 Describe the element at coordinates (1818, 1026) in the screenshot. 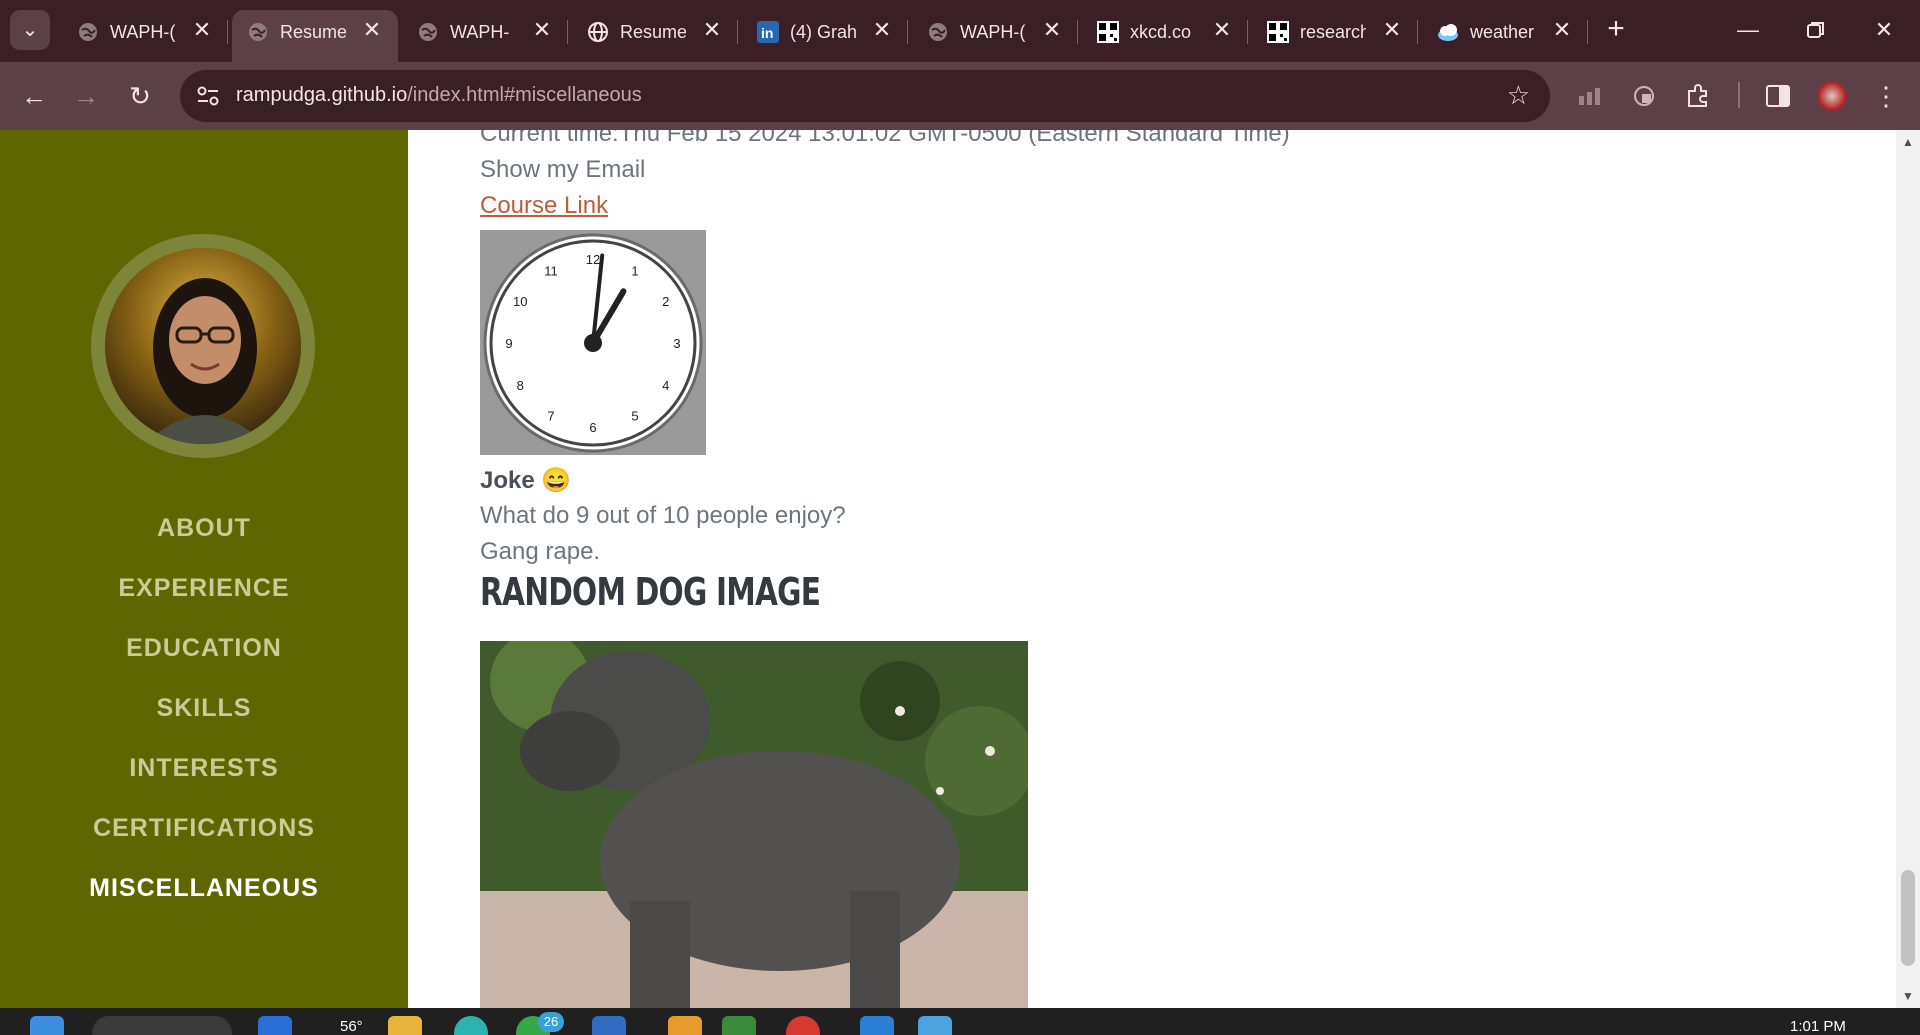

I see `clock-time: 1:01 PM` at that location.